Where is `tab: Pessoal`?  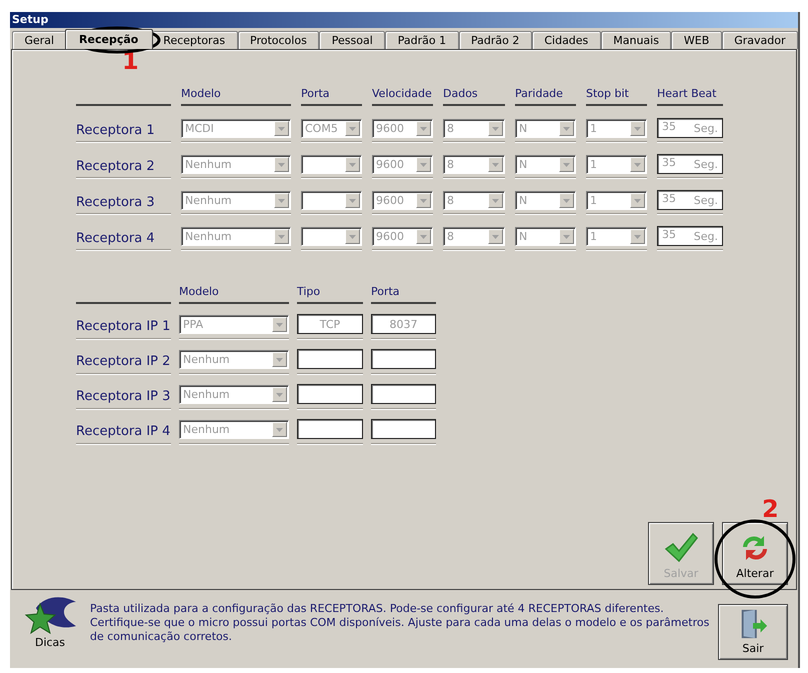
tab: Pessoal is located at coordinates (352, 40).